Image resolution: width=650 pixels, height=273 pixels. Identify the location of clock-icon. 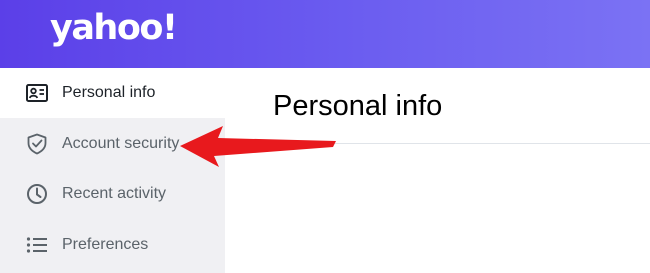
(37, 194).